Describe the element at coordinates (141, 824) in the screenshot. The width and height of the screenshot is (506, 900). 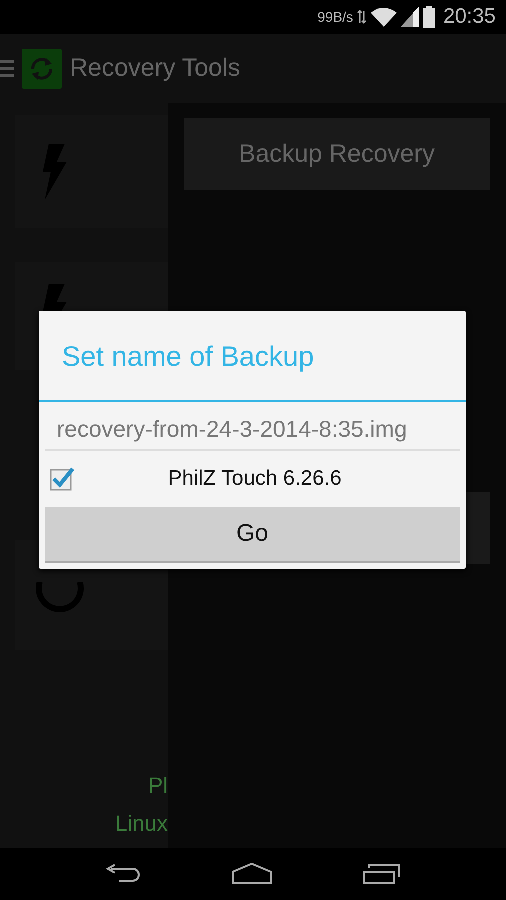
I see `sidebar-text: Linux` at that location.